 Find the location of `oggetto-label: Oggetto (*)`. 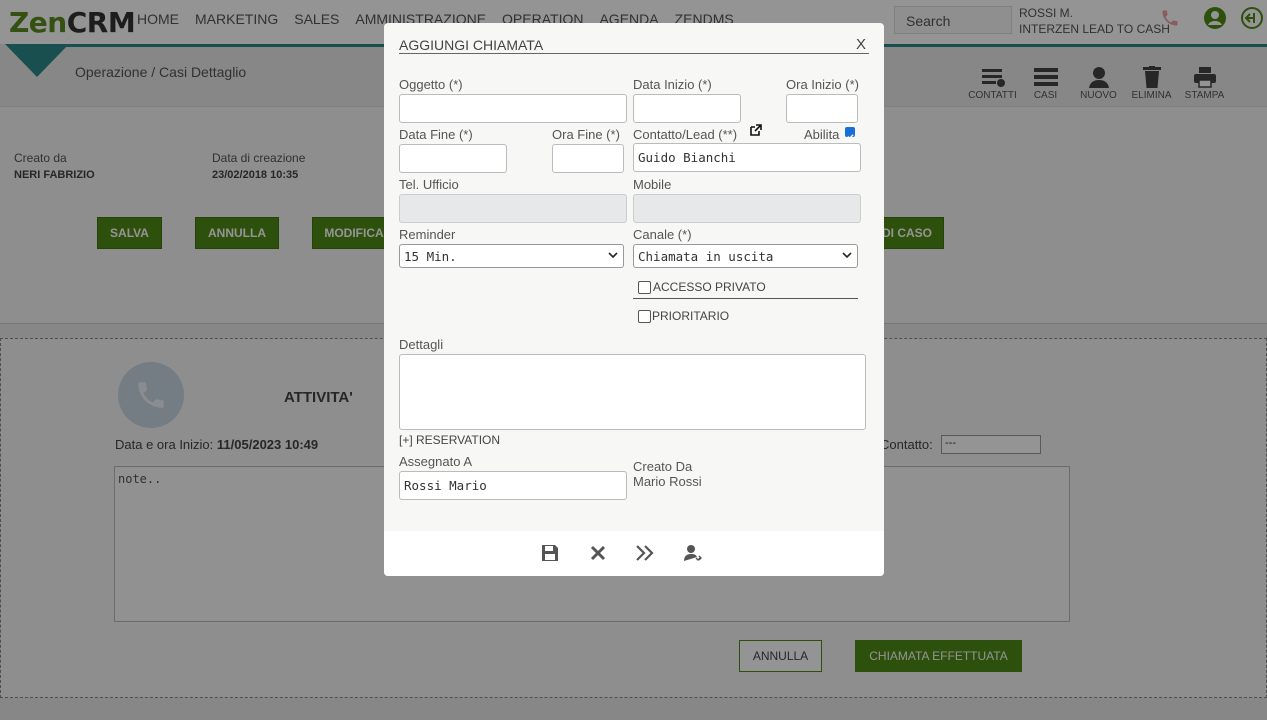

oggetto-label: Oggetto (*) is located at coordinates (431, 84).